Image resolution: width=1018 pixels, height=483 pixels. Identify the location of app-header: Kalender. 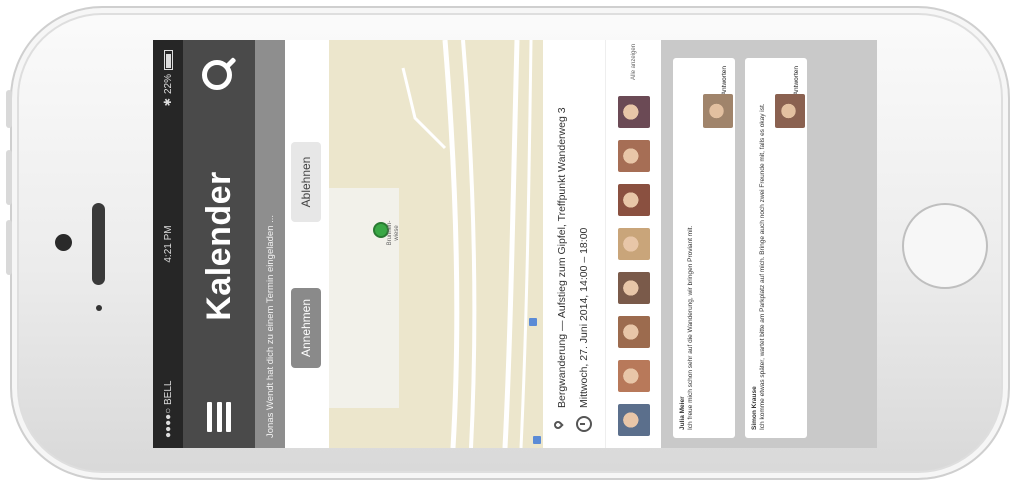
(219, 244).